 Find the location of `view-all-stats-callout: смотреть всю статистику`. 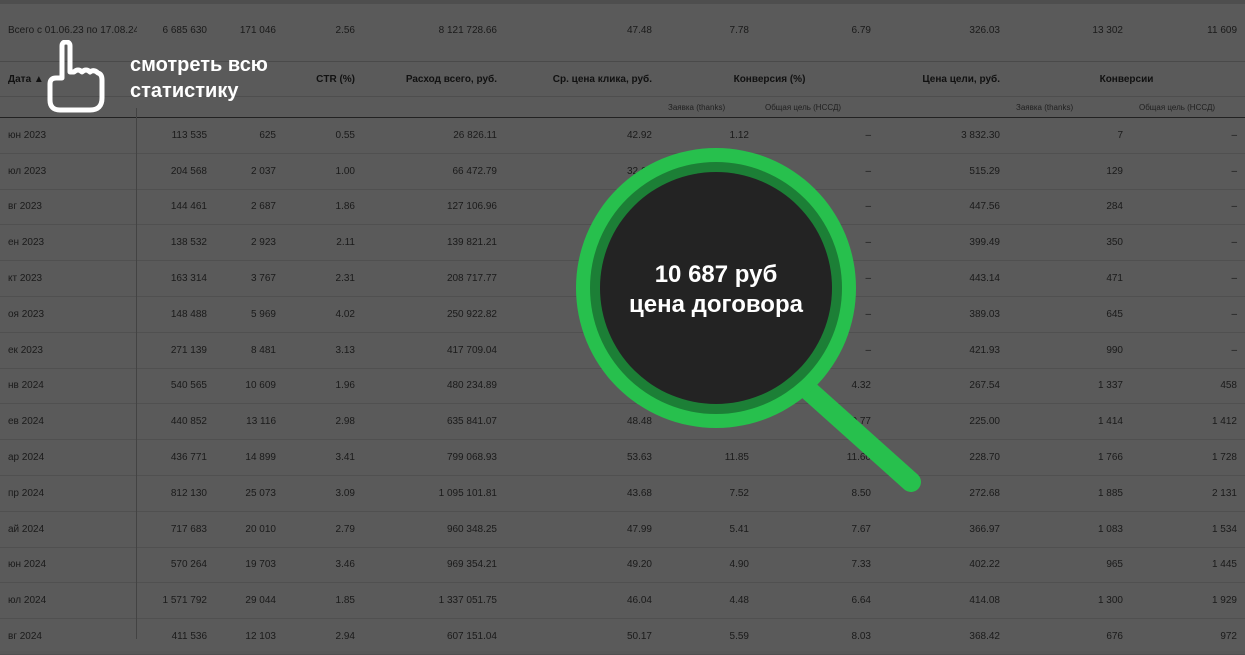

view-all-stats-callout: смотреть всю статистику is located at coordinates (194, 80).